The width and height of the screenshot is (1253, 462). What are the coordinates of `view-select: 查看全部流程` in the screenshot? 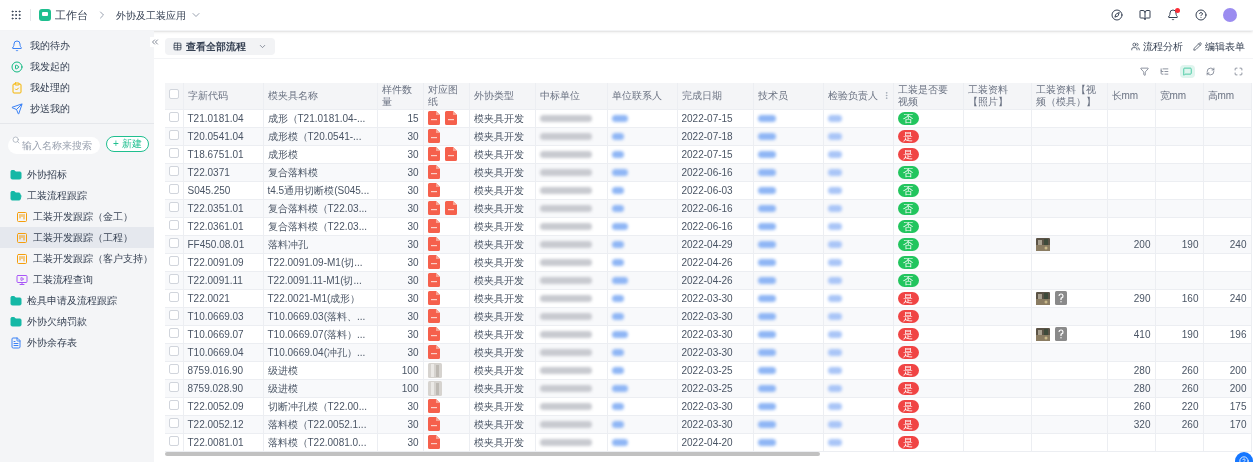 It's located at (220, 46).